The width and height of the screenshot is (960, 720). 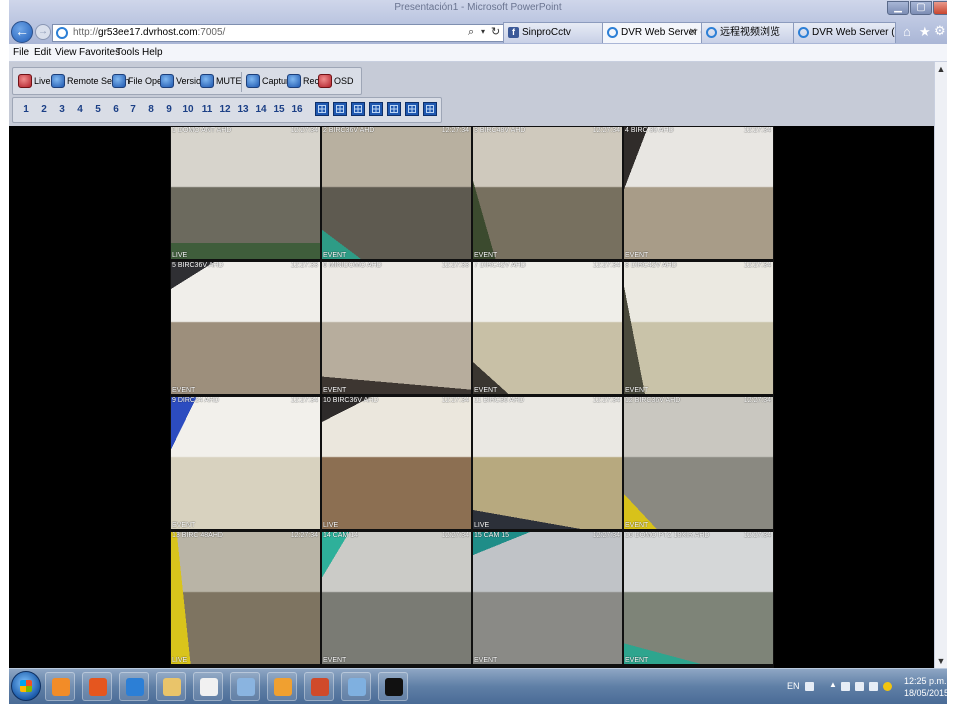 I want to click on scroll-up-icon: ▲, so click(x=941, y=69).